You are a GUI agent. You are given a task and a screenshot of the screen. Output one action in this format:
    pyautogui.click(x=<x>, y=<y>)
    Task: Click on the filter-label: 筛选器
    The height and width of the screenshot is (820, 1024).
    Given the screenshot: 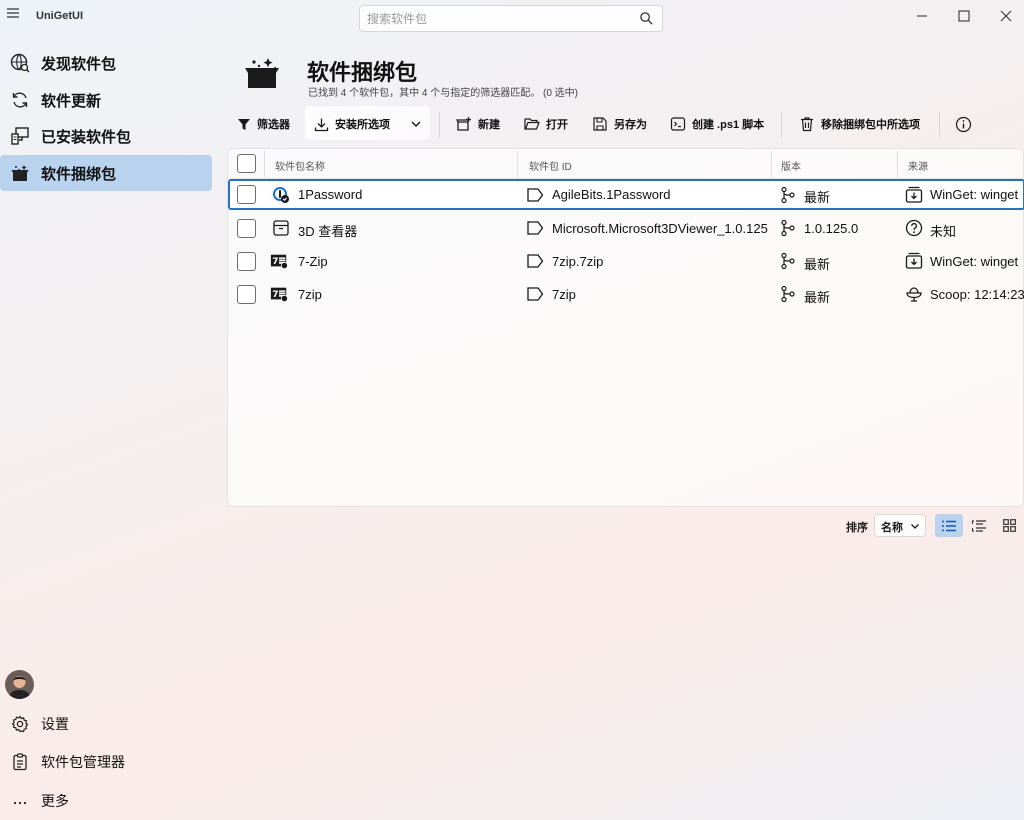 What is the action you would take?
    pyautogui.click(x=273, y=125)
    